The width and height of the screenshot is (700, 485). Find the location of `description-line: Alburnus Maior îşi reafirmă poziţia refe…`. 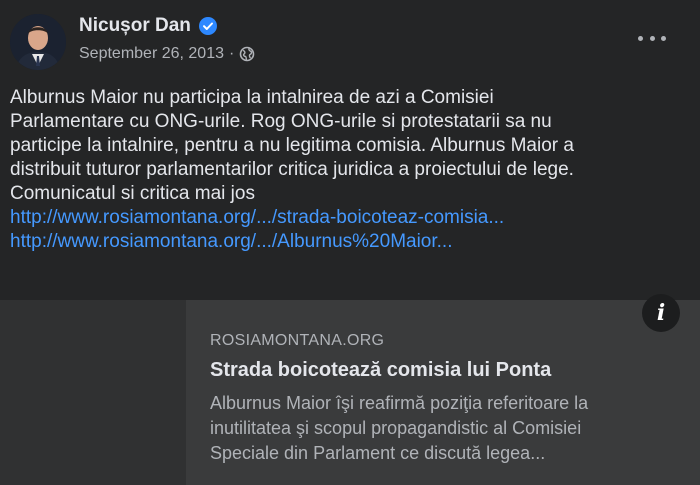

description-line: Alburnus Maior îşi reafirmă poziţia refe… is located at coordinates (399, 403).